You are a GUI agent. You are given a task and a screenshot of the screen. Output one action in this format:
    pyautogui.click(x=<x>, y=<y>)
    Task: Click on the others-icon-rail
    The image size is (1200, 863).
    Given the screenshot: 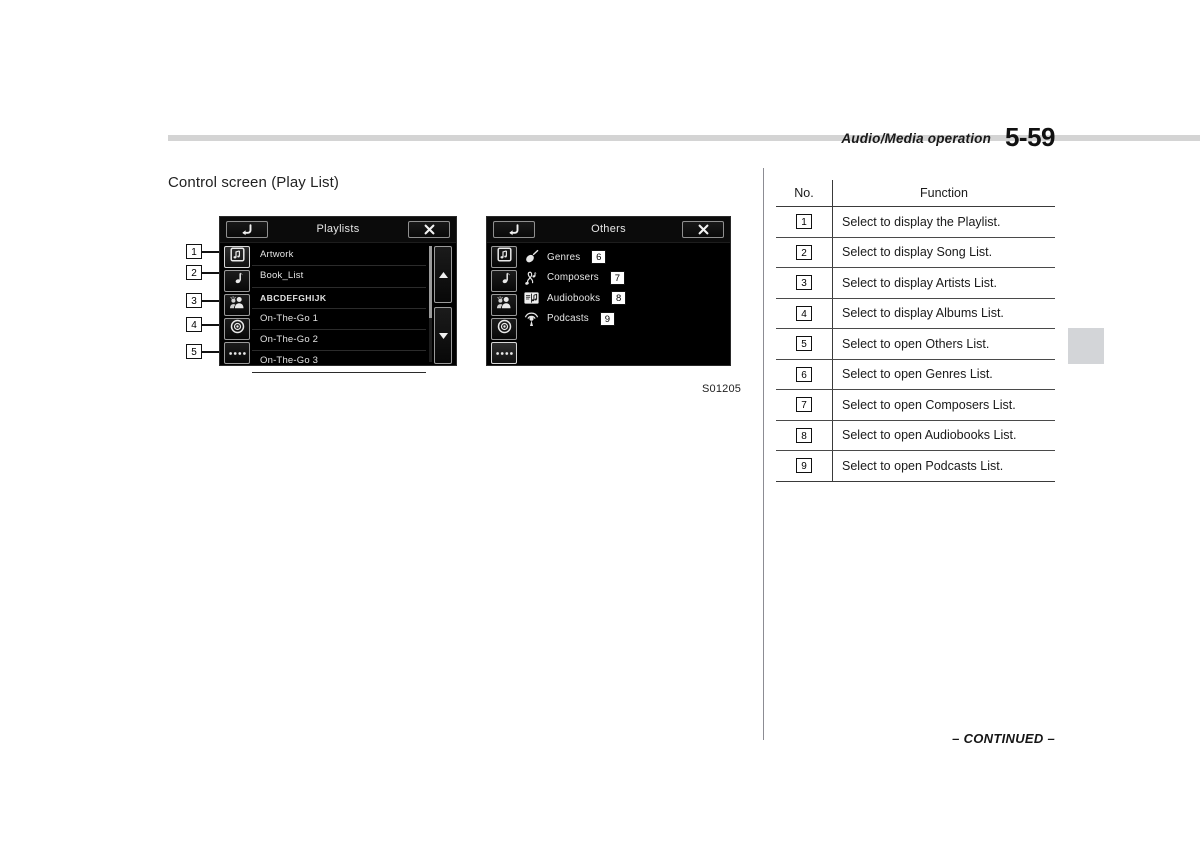 What is the action you would take?
    pyautogui.click(x=504, y=305)
    